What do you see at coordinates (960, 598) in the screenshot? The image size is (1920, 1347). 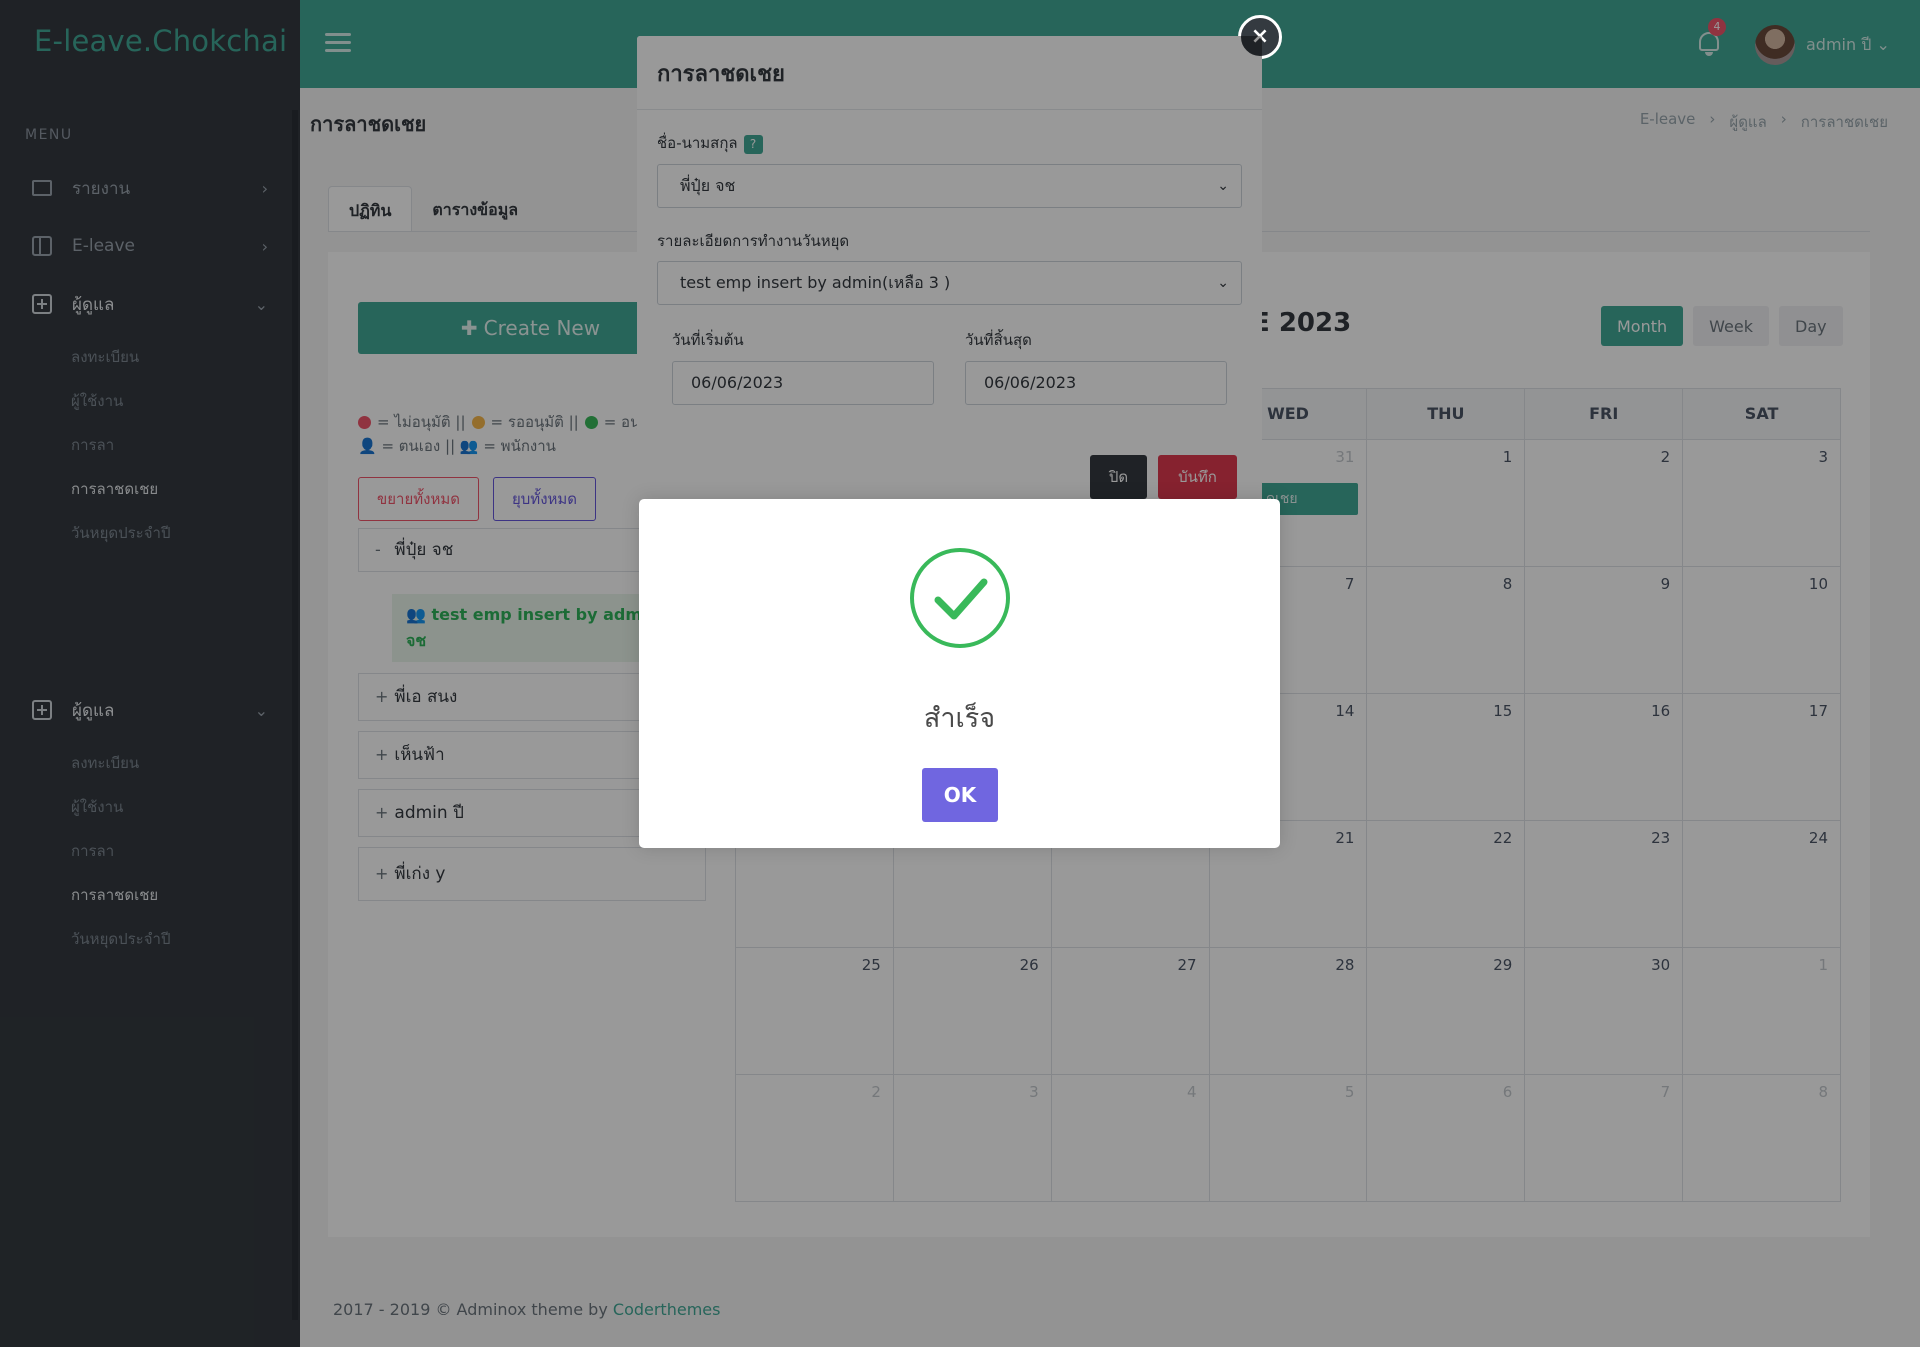 I see `check-circle-icon` at bounding box center [960, 598].